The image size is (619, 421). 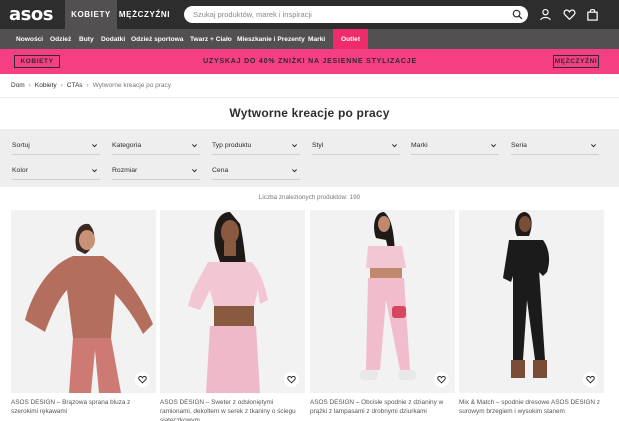 What do you see at coordinates (309, 97) in the screenshot?
I see `divider` at bounding box center [309, 97].